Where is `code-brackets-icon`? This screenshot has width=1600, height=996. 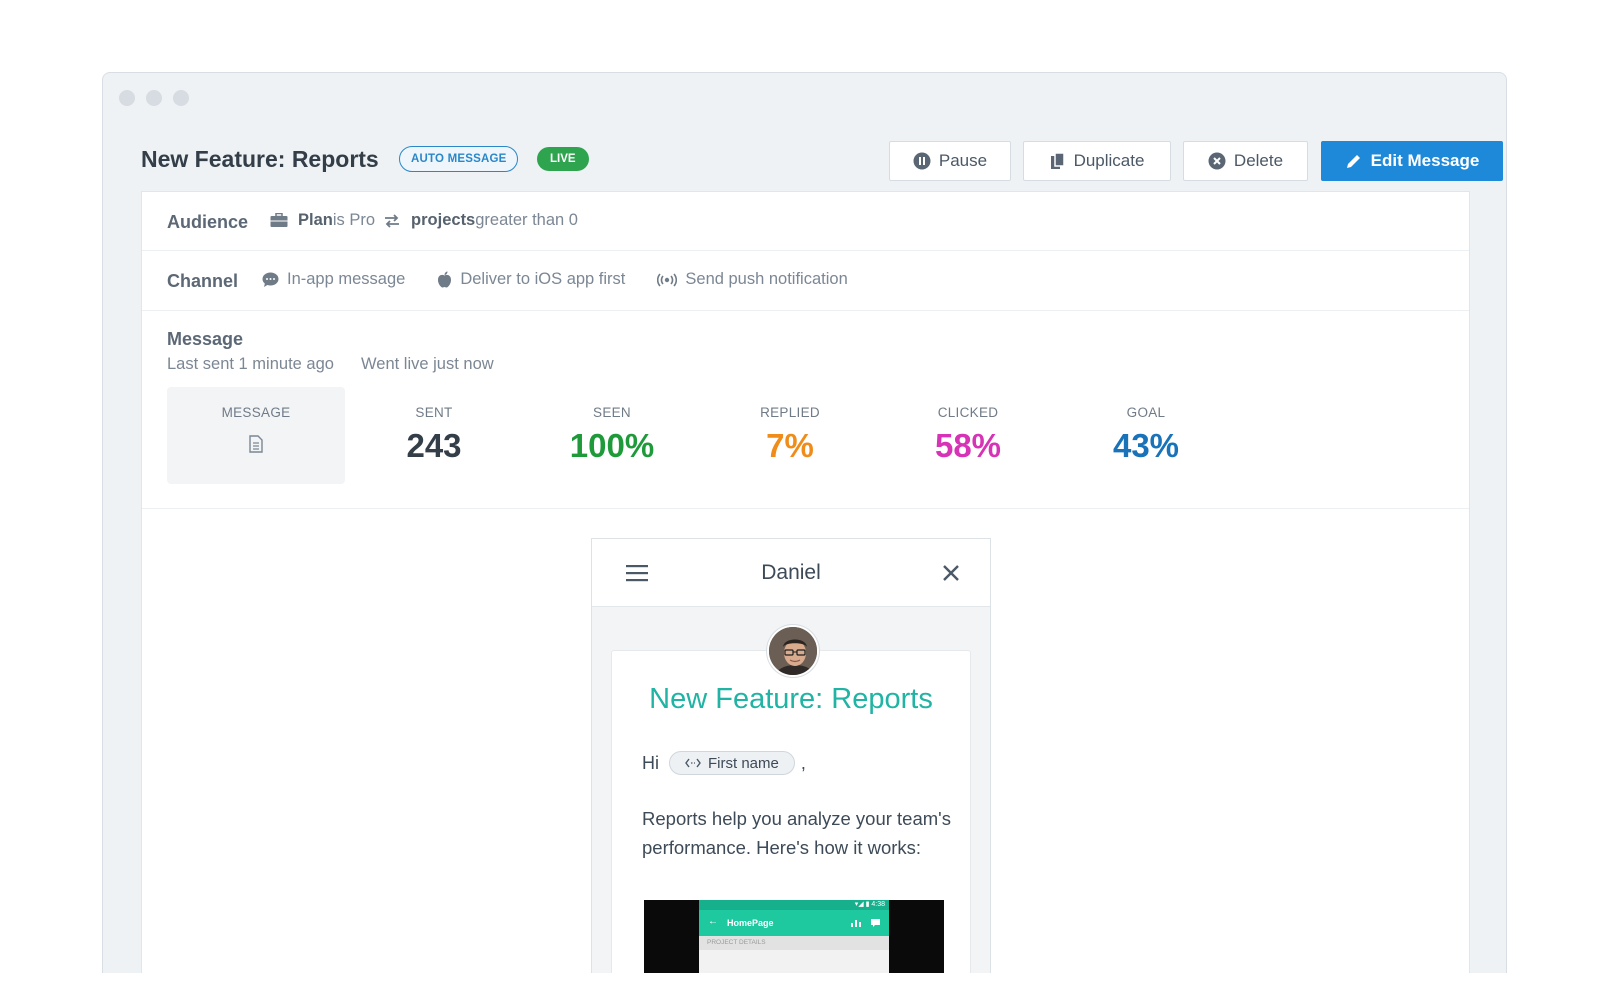
code-brackets-icon is located at coordinates (693, 763).